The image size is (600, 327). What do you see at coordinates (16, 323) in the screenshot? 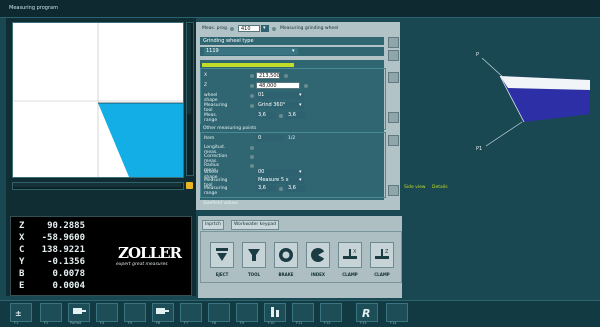
I see `fkey-1-label: F1` at bounding box center [16, 323].